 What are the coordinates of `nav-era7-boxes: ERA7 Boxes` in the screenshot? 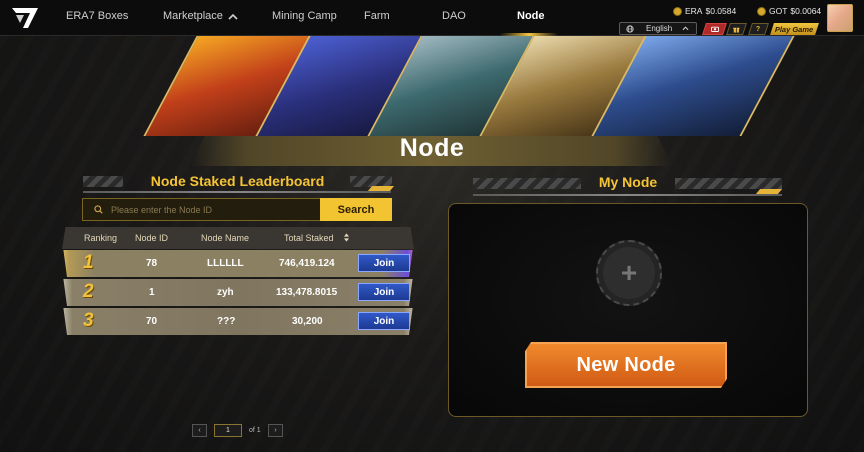 It's located at (97, 16).